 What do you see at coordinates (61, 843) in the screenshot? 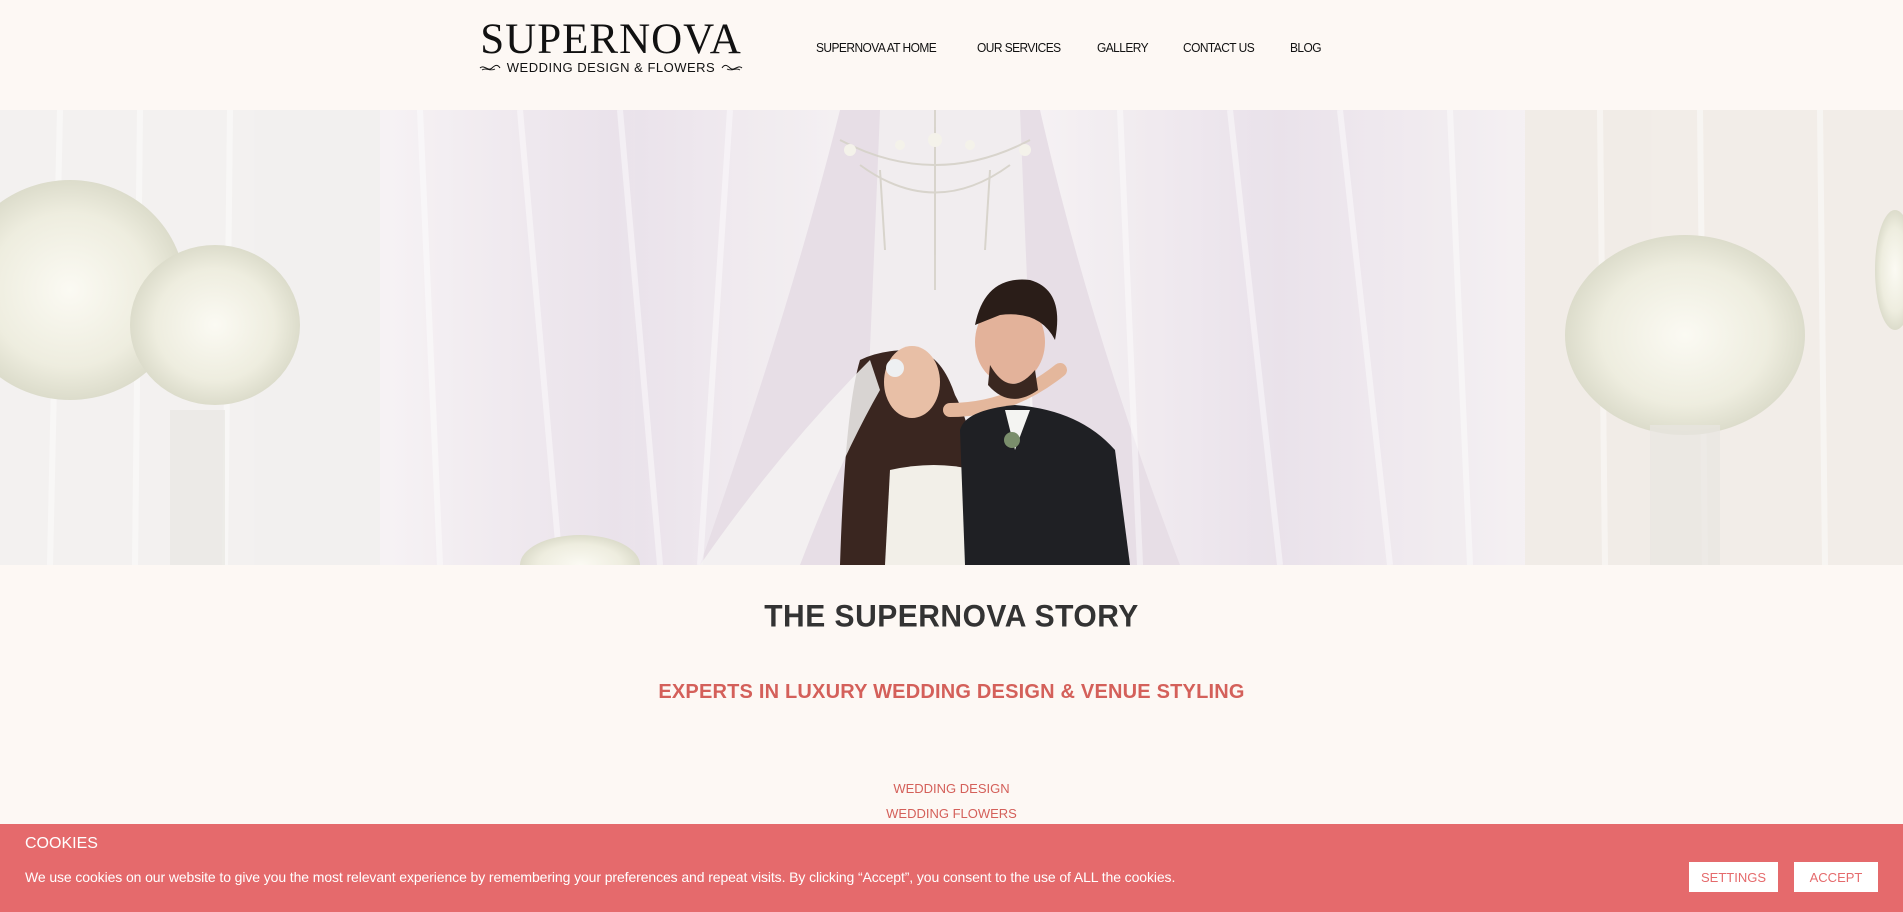
I see `cookie-banner-title: COOKIES` at bounding box center [61, 843].